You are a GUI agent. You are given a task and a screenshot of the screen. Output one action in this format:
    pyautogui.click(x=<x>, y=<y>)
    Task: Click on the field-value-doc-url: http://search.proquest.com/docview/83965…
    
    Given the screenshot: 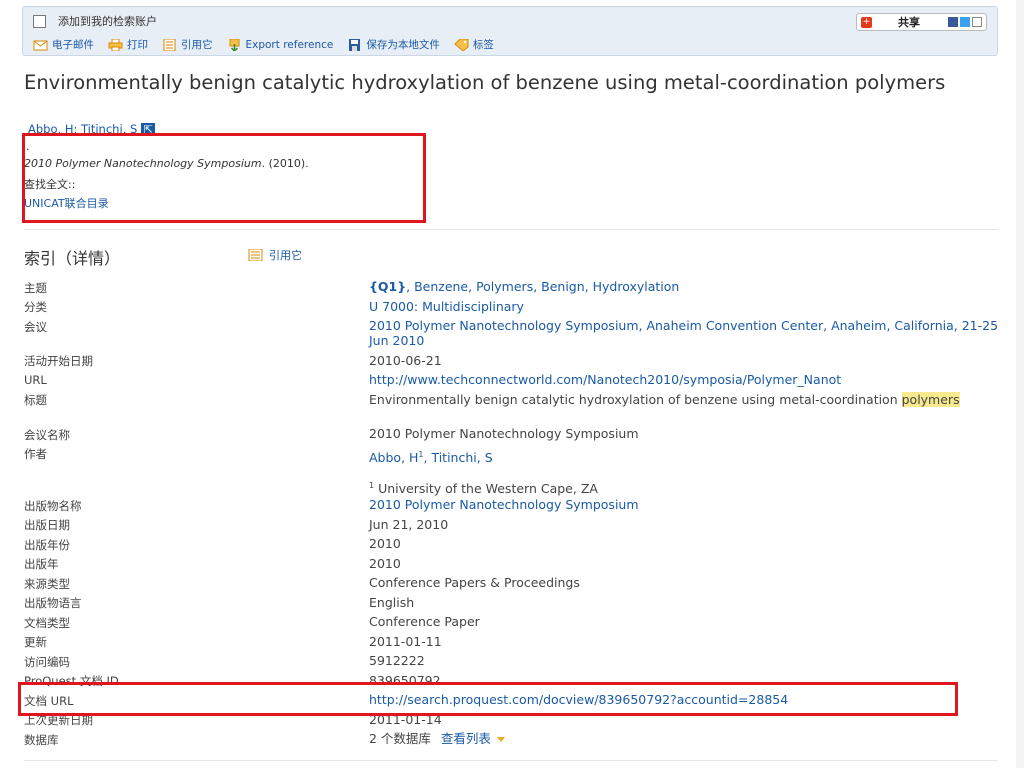 What is the action you would take?
    pyautogui.click(x=684, y=699)
    